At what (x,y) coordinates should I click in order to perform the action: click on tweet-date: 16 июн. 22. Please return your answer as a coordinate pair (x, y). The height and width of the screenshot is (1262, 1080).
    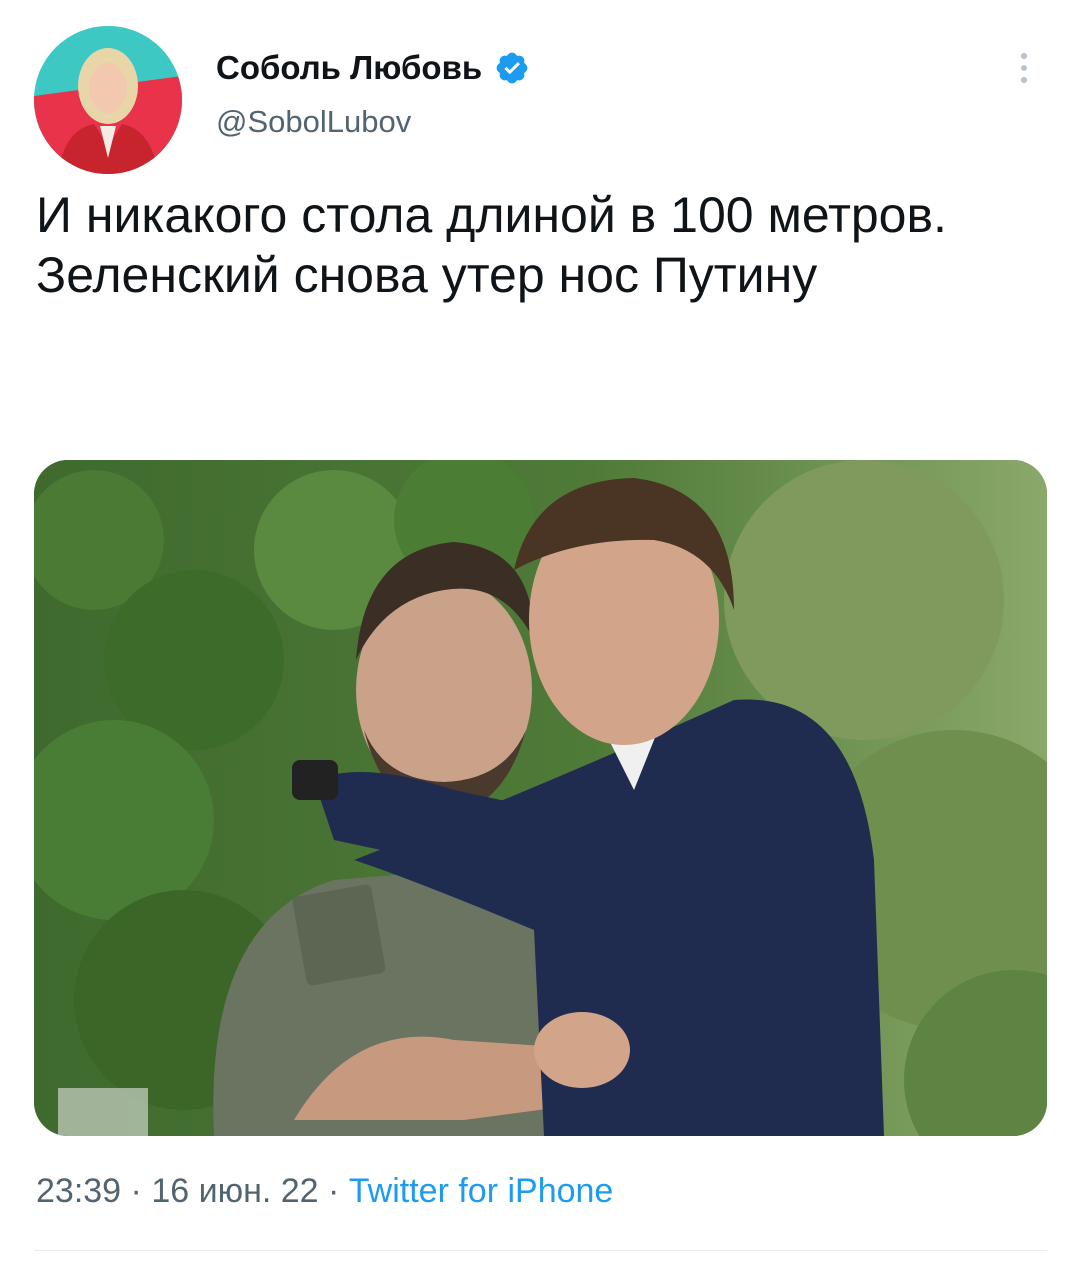
    Looking at the image, I should click on (234, 1191).